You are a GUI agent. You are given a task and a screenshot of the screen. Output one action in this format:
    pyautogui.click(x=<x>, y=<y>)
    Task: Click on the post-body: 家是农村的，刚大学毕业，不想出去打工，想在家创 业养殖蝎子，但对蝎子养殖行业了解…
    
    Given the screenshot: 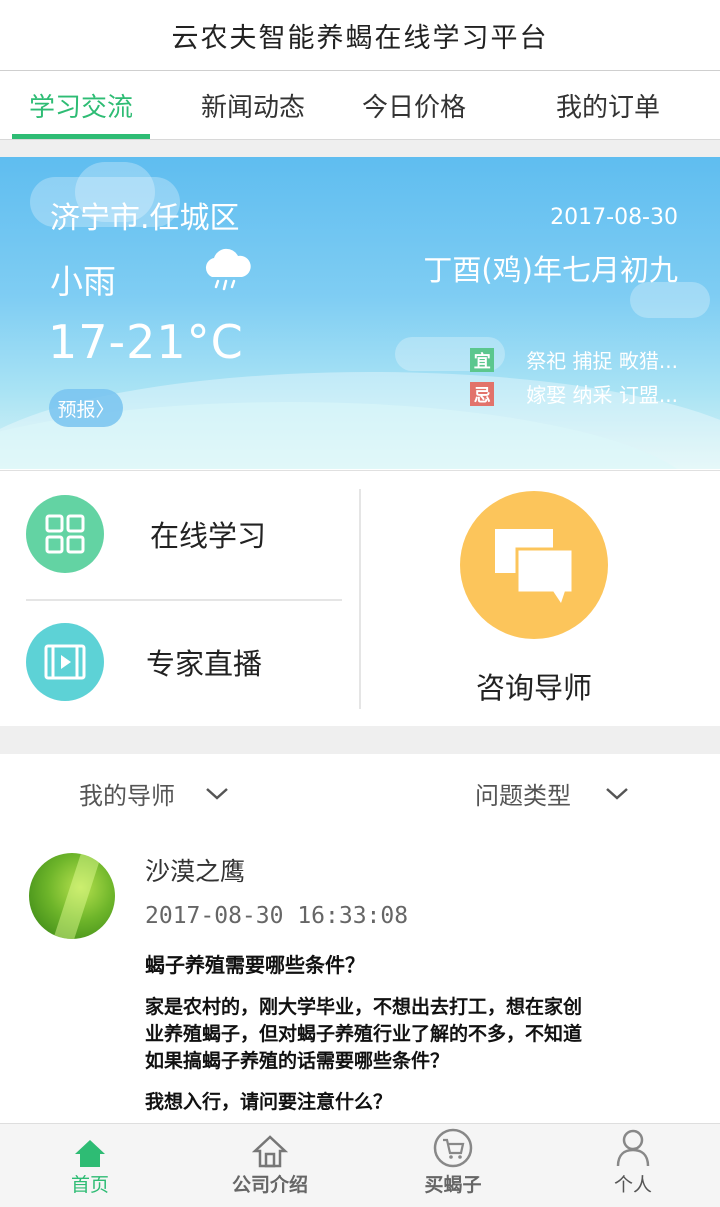 What is the action you would take?
    pyautogui.click(x=400, y=1034)
    